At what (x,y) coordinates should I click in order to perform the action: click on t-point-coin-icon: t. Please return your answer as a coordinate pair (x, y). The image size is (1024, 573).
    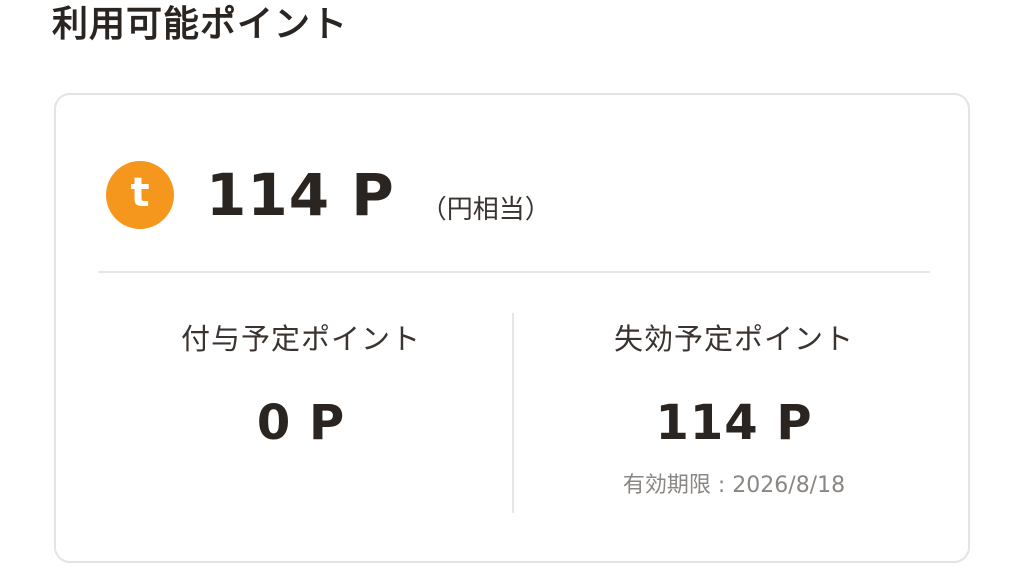
    Looking at the image, I should click on (140, 195).